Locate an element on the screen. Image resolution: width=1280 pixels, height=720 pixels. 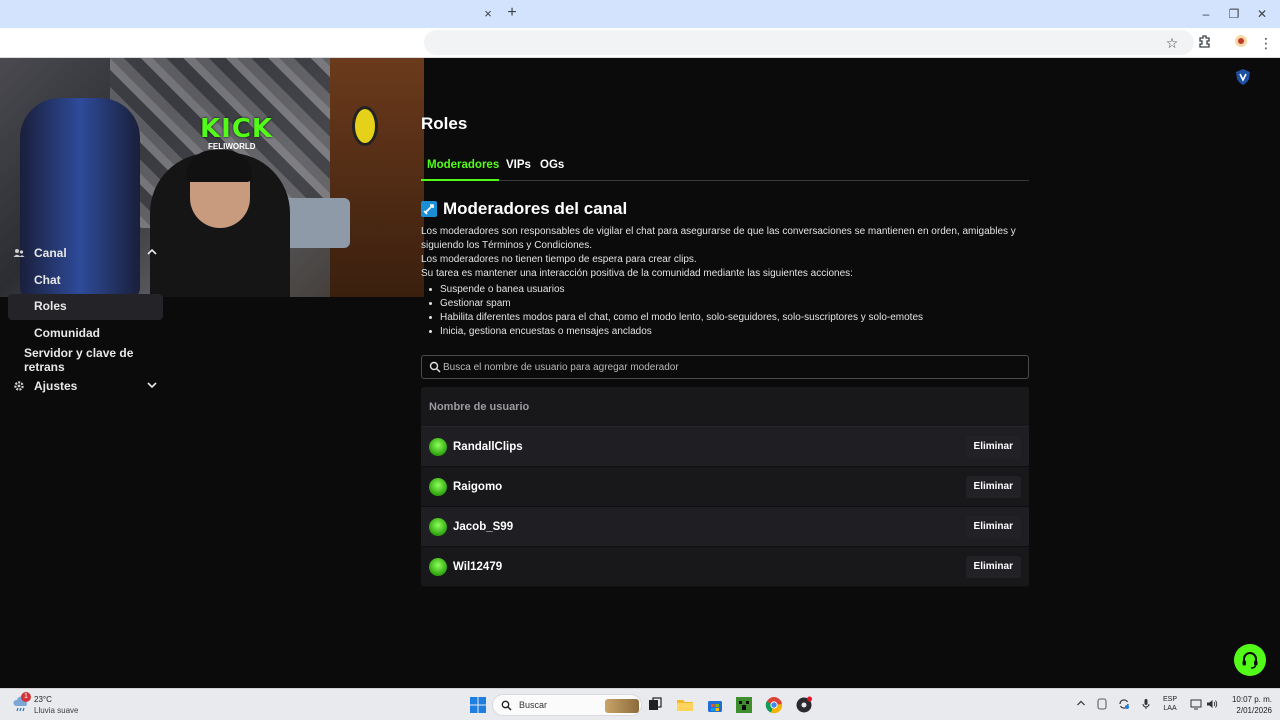
list-item: Suspende o banea usuarios is located at coordinates (675, 290).